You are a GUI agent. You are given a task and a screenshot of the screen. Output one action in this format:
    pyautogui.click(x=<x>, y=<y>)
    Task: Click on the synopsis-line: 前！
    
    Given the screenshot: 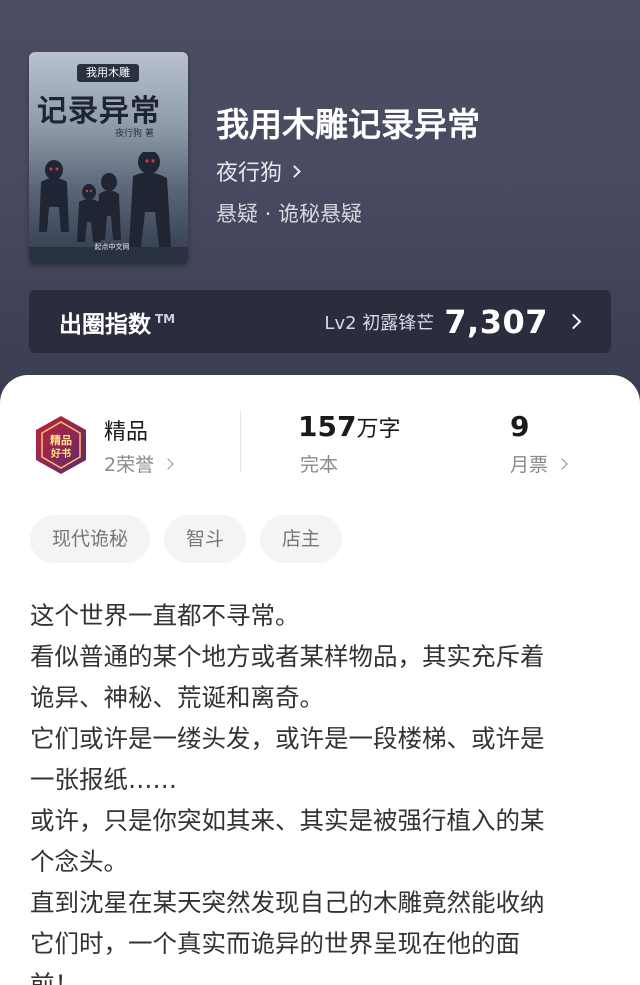 What is the action you would take?
    pyautogui.click(x=54, y=977)
    